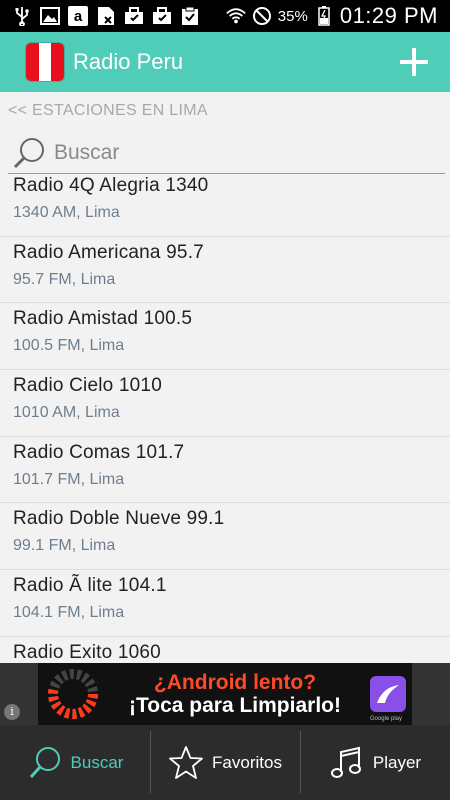 The image size is (450, 800). What do you see at coordinates (388, 15) in the screenshot?
I see `clock: 01:29 PM` at bounding box center [388, 15].